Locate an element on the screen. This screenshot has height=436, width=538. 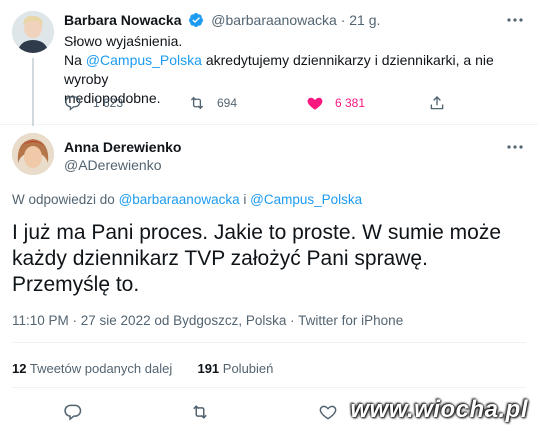
reply-count: 1 623 is located at coordinates (108, 103).